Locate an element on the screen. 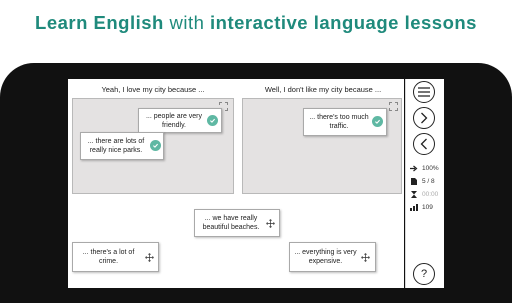 The image size is (512, 303). back-icon is located at coordinates (423, 144).